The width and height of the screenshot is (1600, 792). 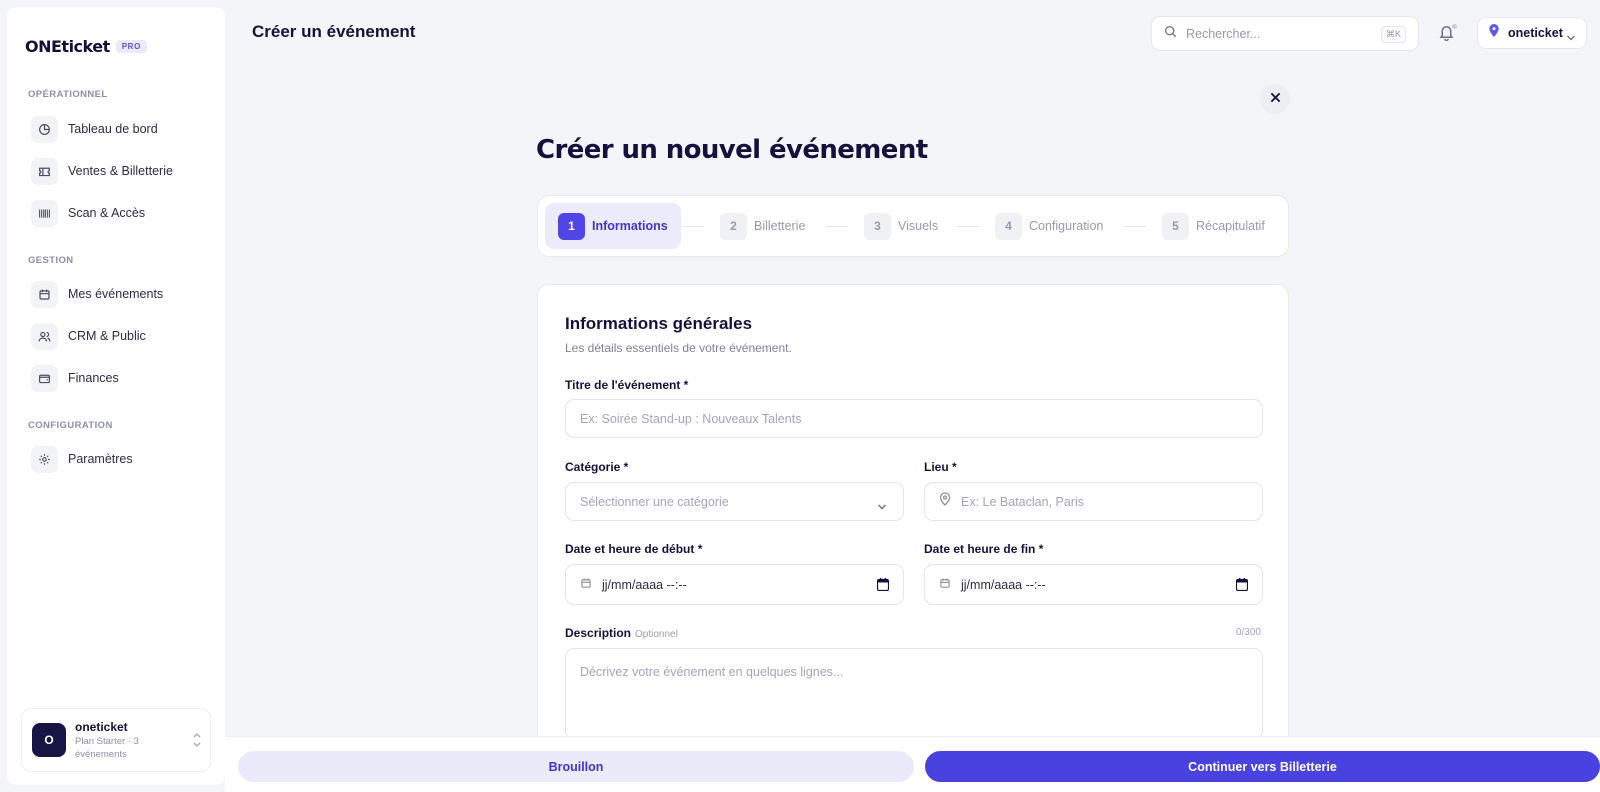 I want to click on wallet-icon, so click(x=44, y=378).